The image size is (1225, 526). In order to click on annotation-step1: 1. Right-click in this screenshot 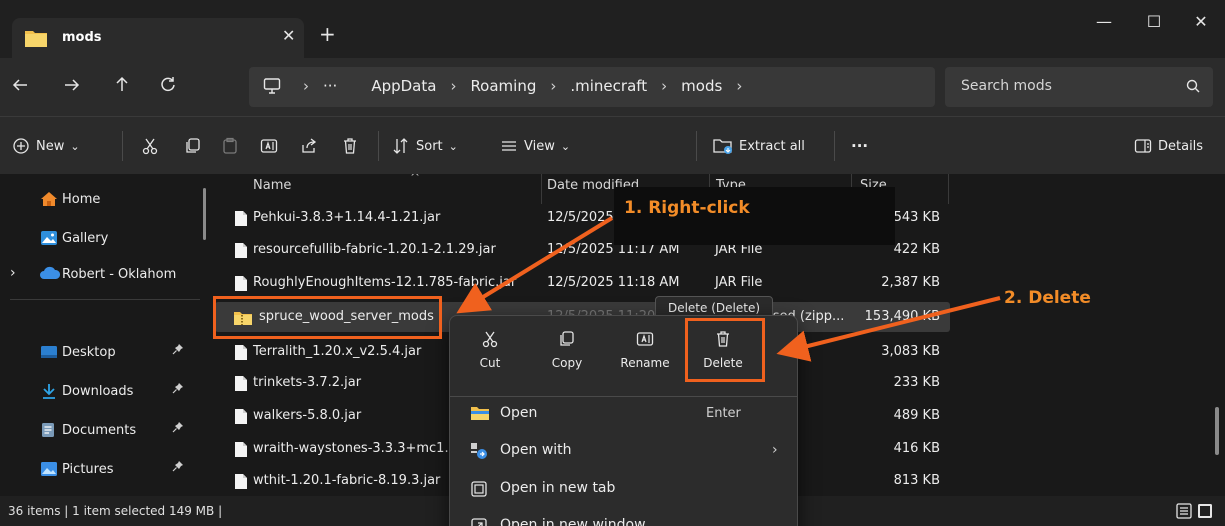, I will do `click(687, 208)`.